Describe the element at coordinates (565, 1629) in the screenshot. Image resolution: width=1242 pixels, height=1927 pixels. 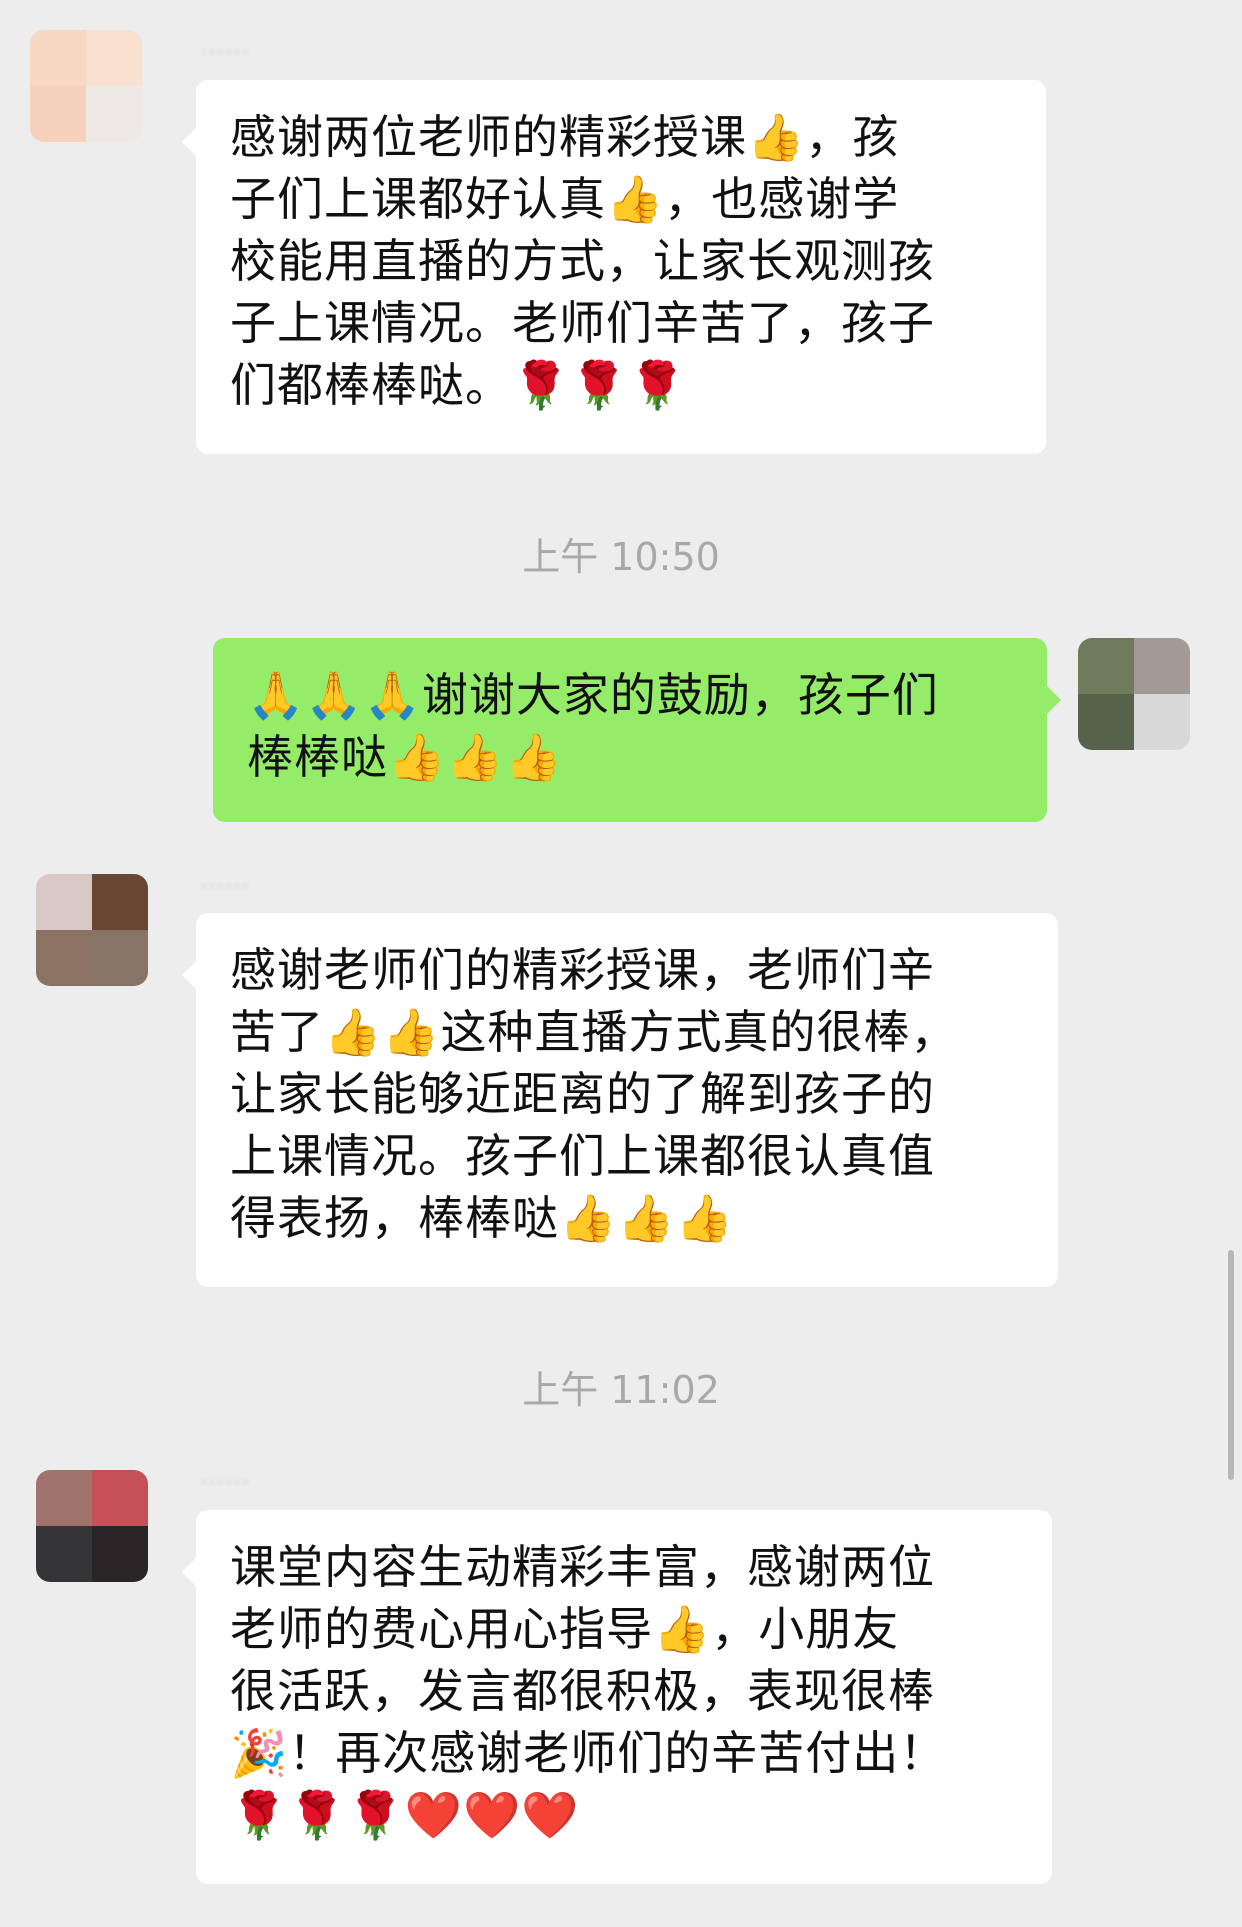
I see `message-line: 老师的费心用心指导👍，小朋友` at that location.